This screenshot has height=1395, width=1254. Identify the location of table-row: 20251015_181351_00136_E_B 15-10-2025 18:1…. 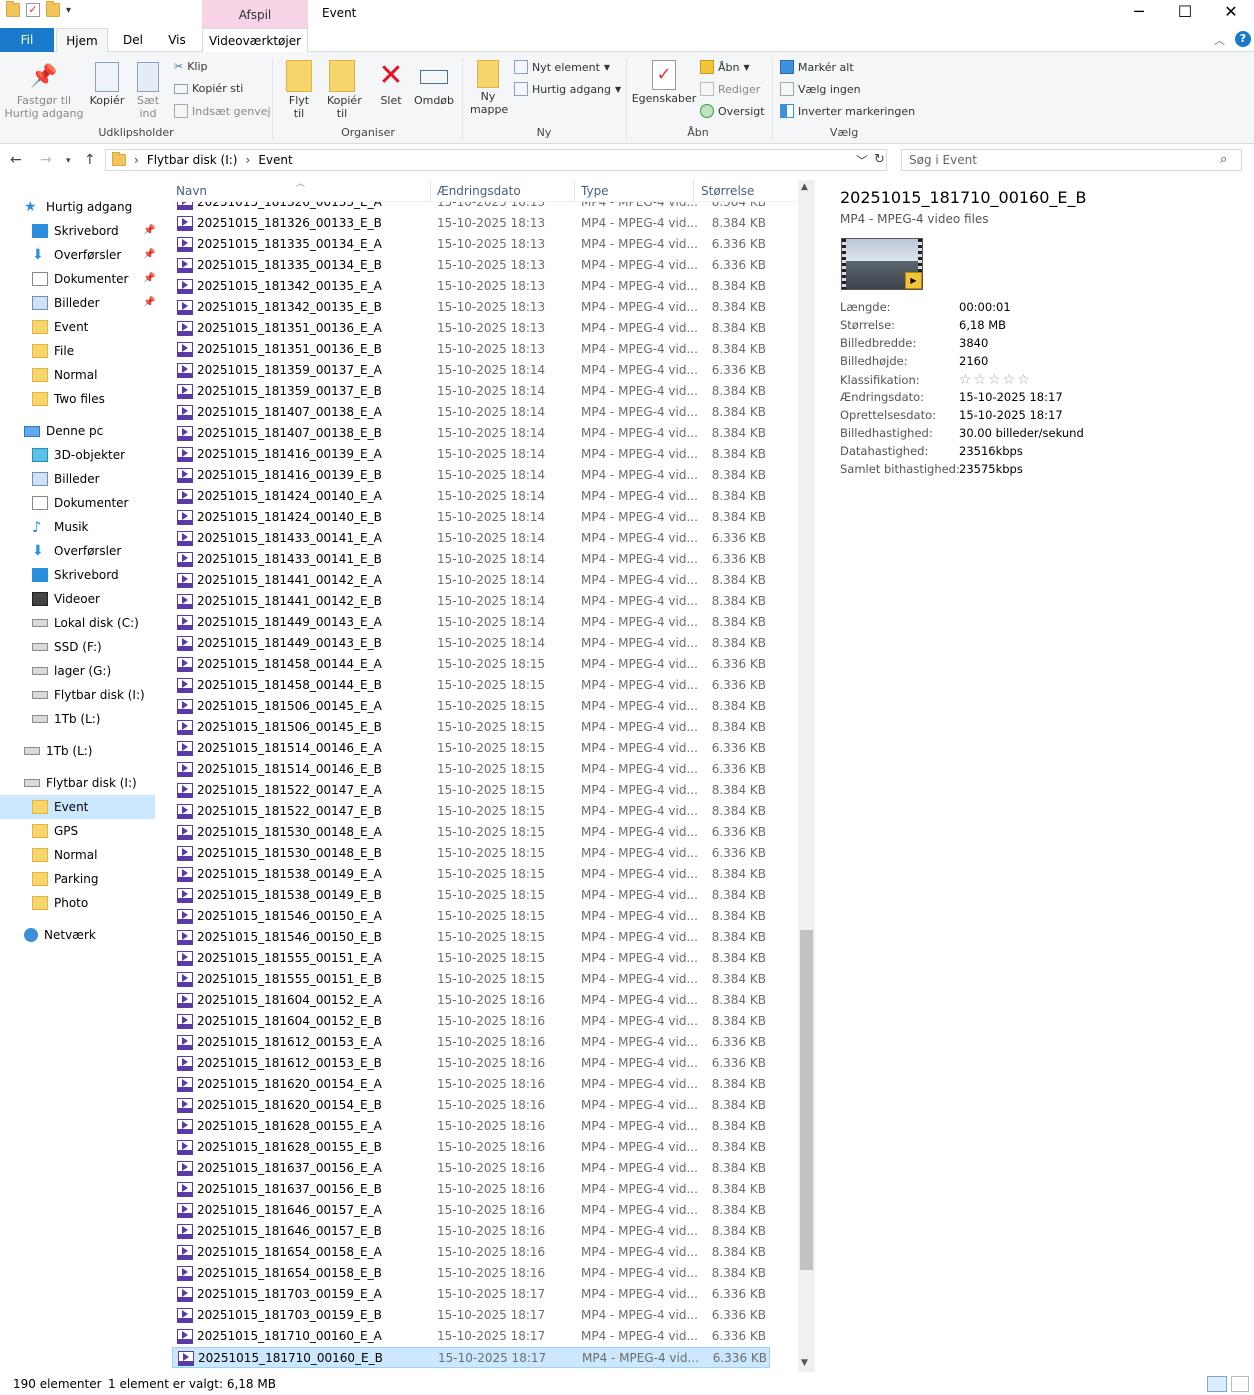
(484, 349).